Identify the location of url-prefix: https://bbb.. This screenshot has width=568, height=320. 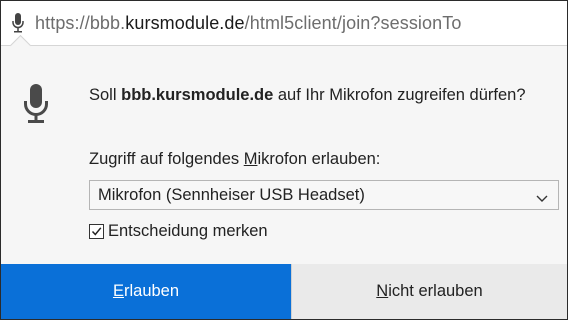
(80, 22).